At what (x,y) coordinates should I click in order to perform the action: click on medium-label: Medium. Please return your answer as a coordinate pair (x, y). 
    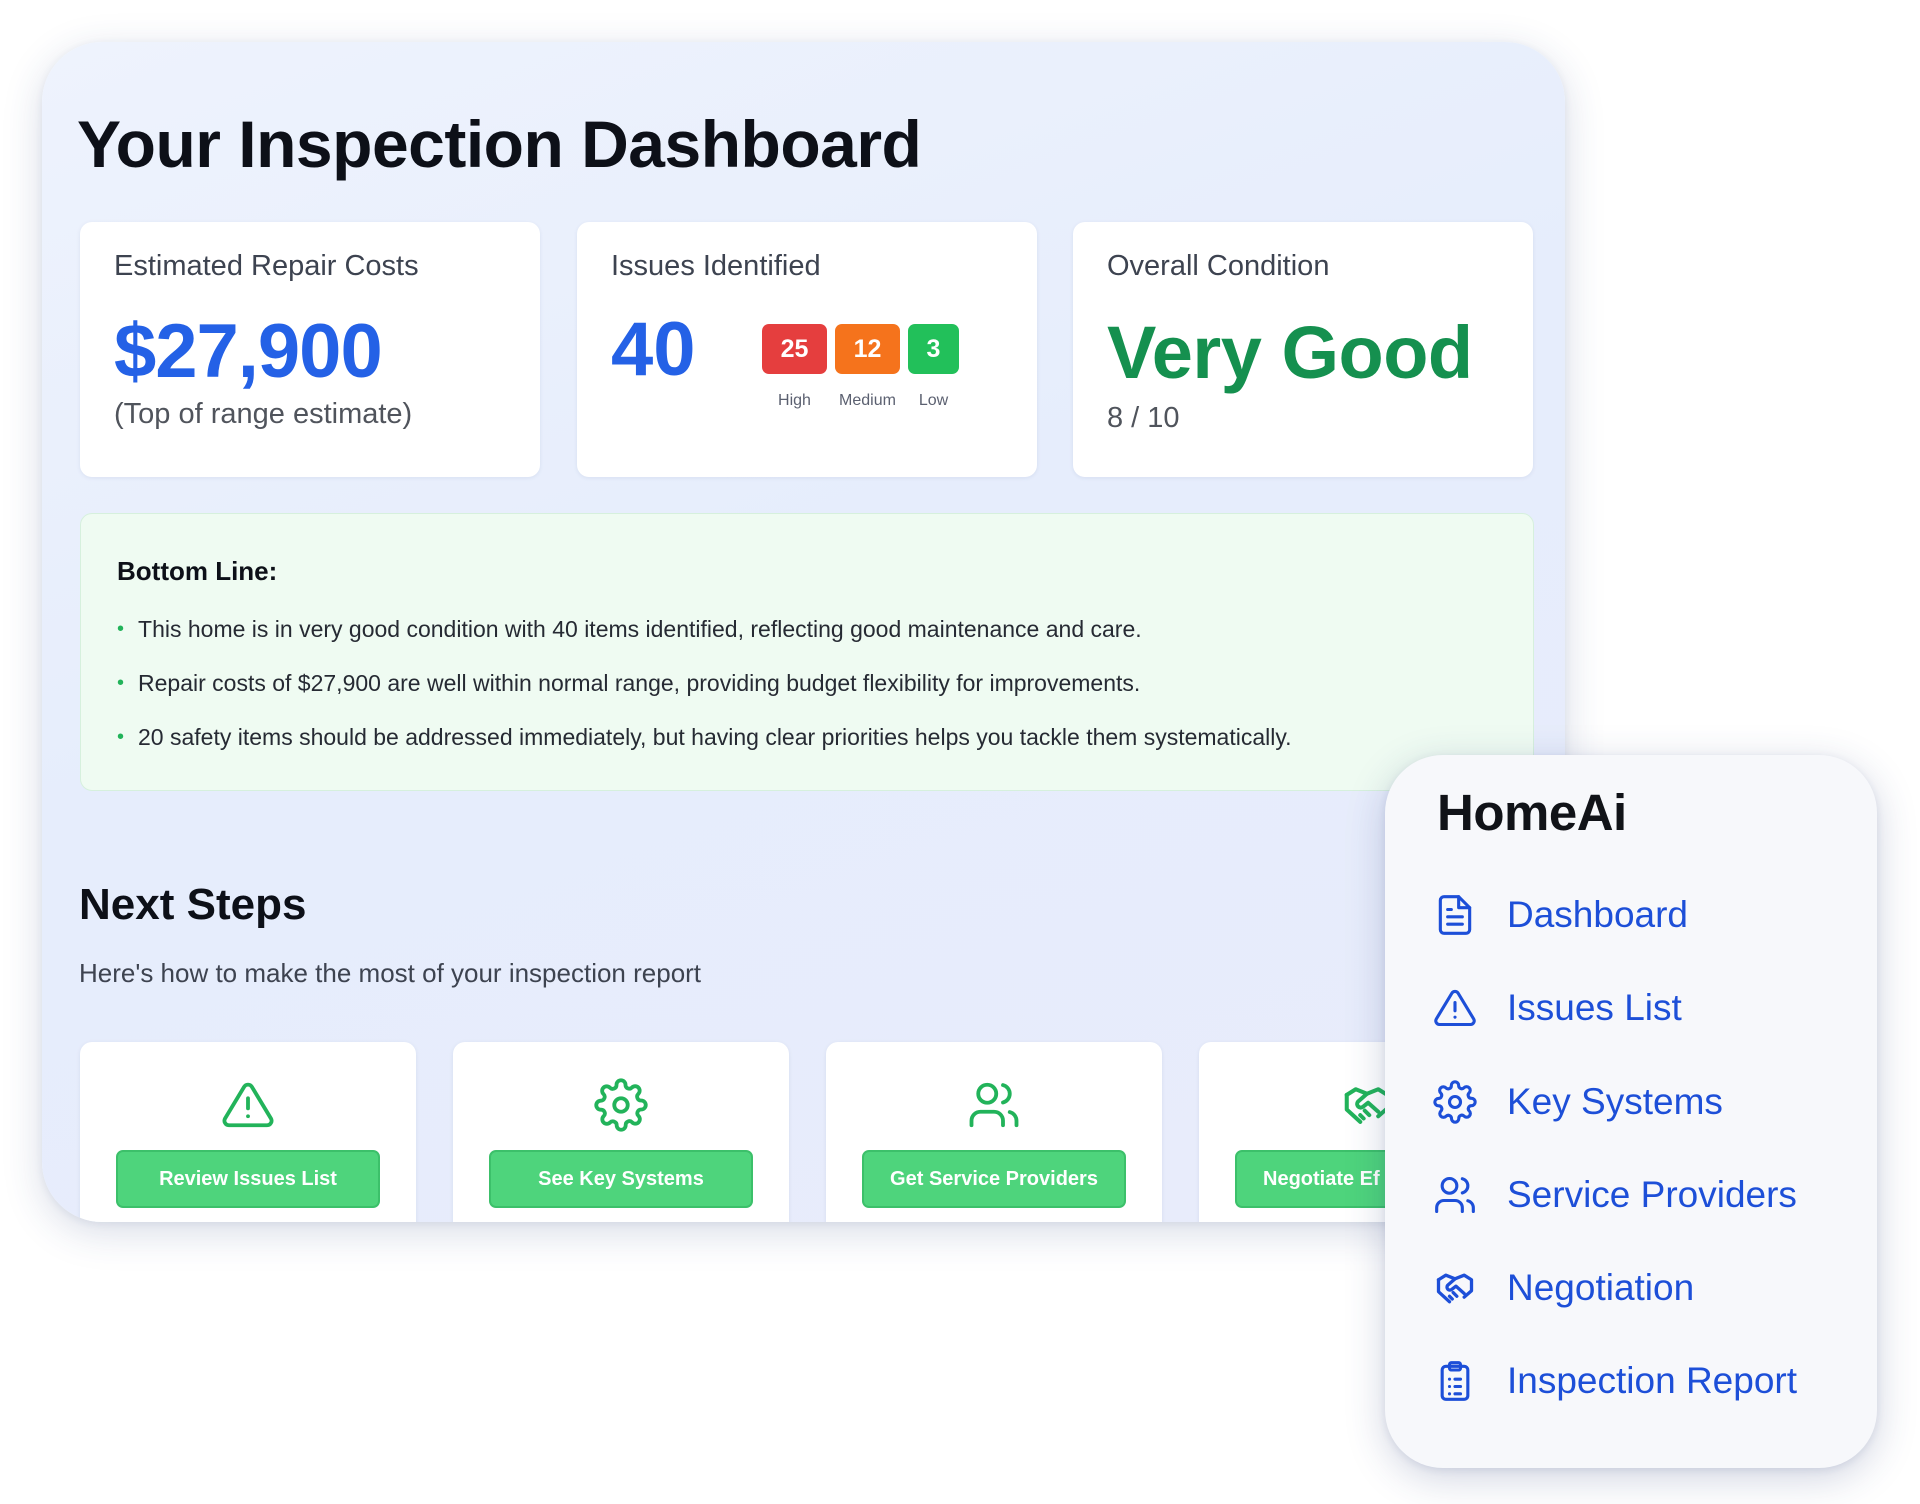
    Looking at the image, I should click on (867, 400).